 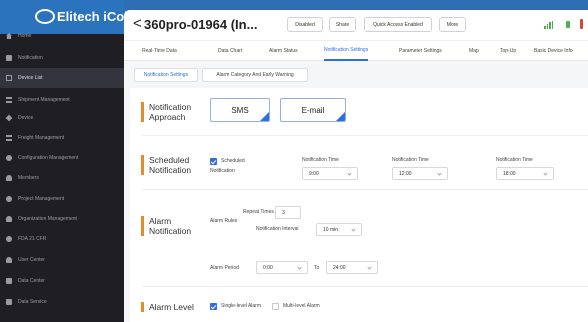 I want to click on single-level-alarm-checkbox, so click(x=213, y=306).